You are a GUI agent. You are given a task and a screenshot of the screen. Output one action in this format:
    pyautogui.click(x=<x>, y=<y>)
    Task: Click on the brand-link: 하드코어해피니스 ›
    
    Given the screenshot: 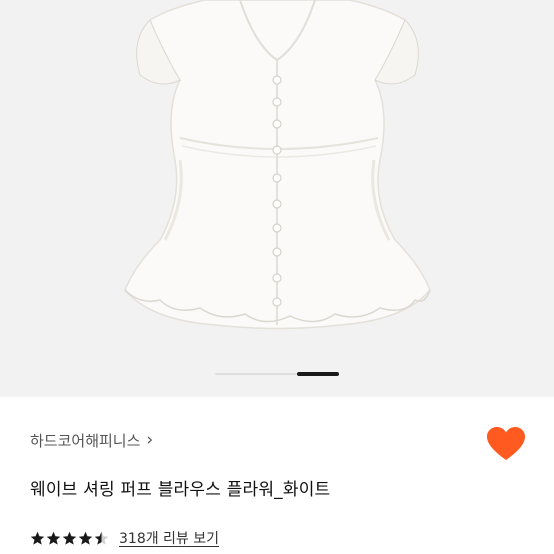 What is the action you would take?
    pyautogui.click(x=91, y=440)
    